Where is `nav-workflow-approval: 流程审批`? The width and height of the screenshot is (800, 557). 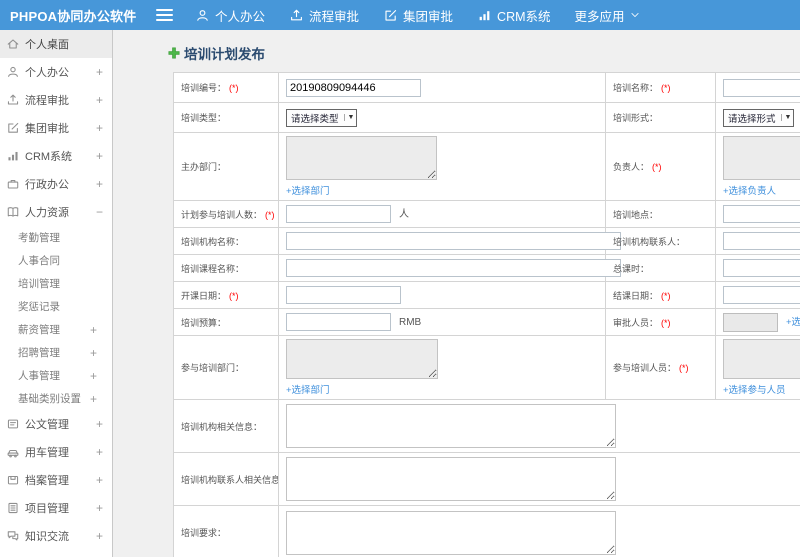
nav-workflow-approval: 流程审批 is located at coordinates (324, 15).